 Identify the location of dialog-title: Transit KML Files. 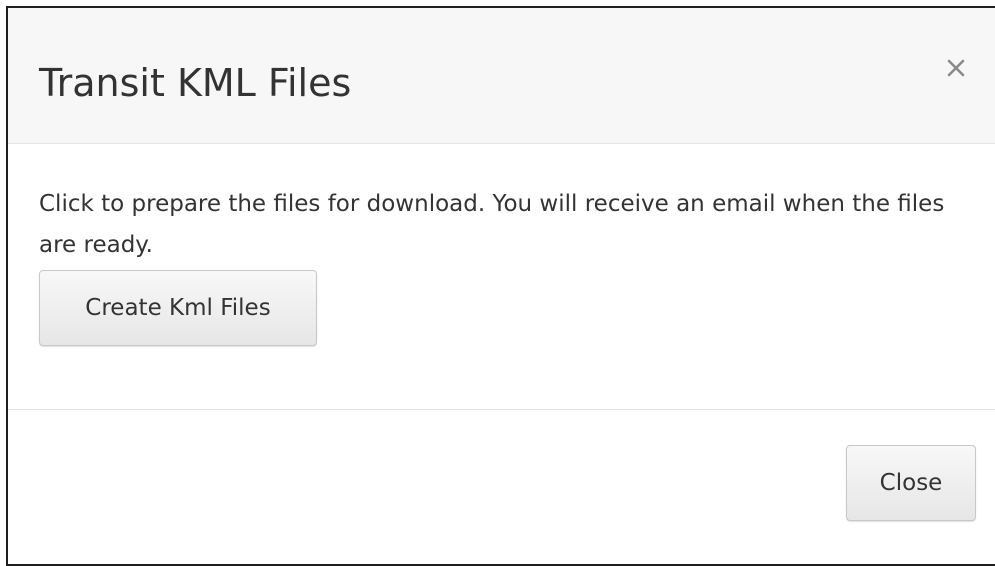
(195, 83).